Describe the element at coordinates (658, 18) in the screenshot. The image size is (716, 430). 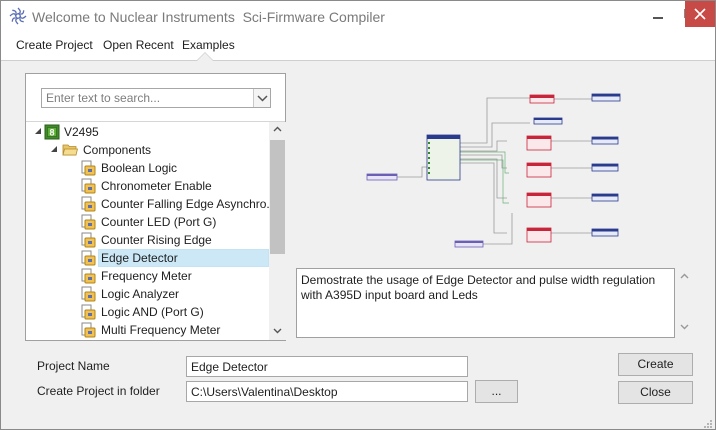
I see `minimize-icon` at that location.